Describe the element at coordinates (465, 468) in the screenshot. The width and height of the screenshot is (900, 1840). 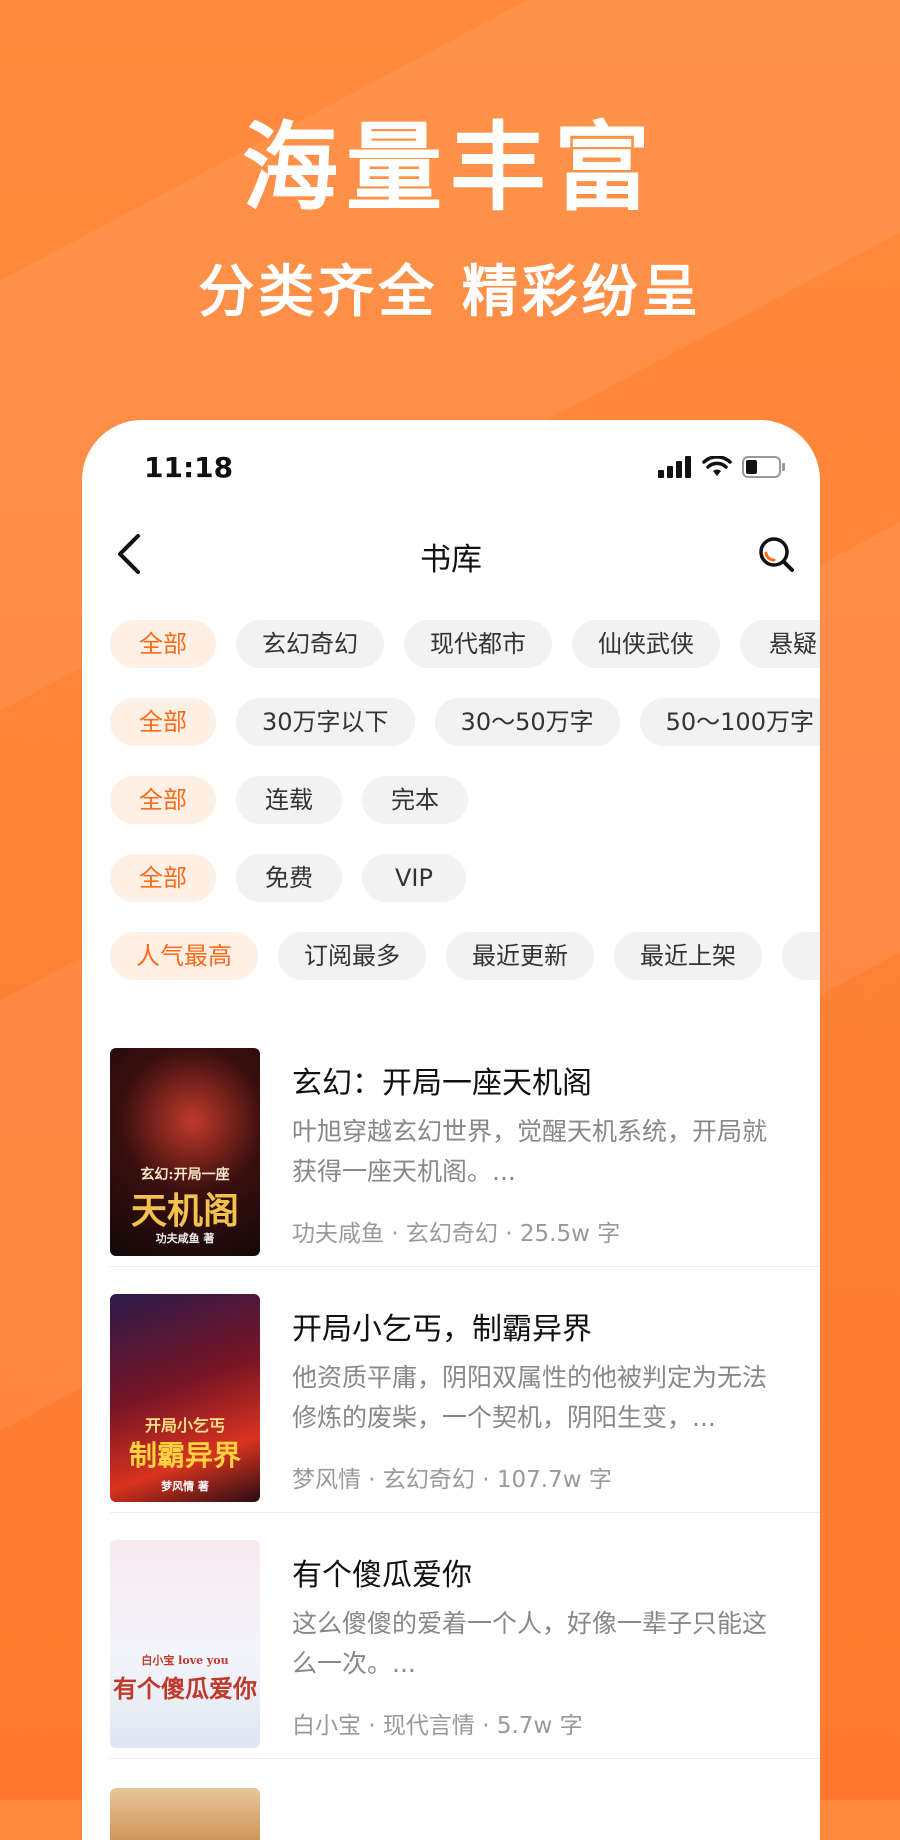
I see `status-bar: 11:18` at that location.